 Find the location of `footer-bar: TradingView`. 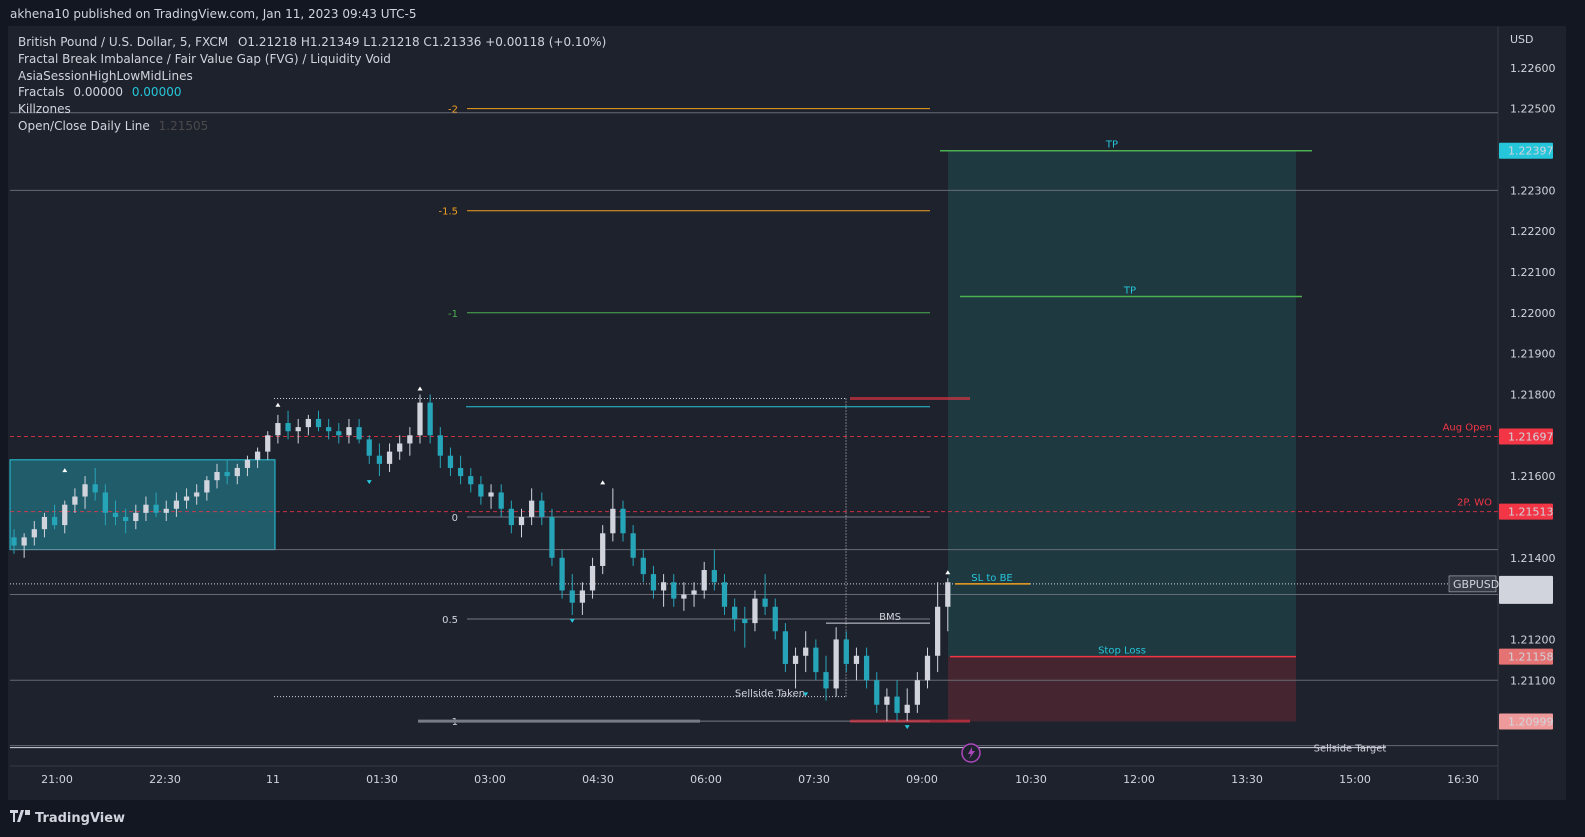

footer-bar: TradingView is located at coordinates (792, 818).